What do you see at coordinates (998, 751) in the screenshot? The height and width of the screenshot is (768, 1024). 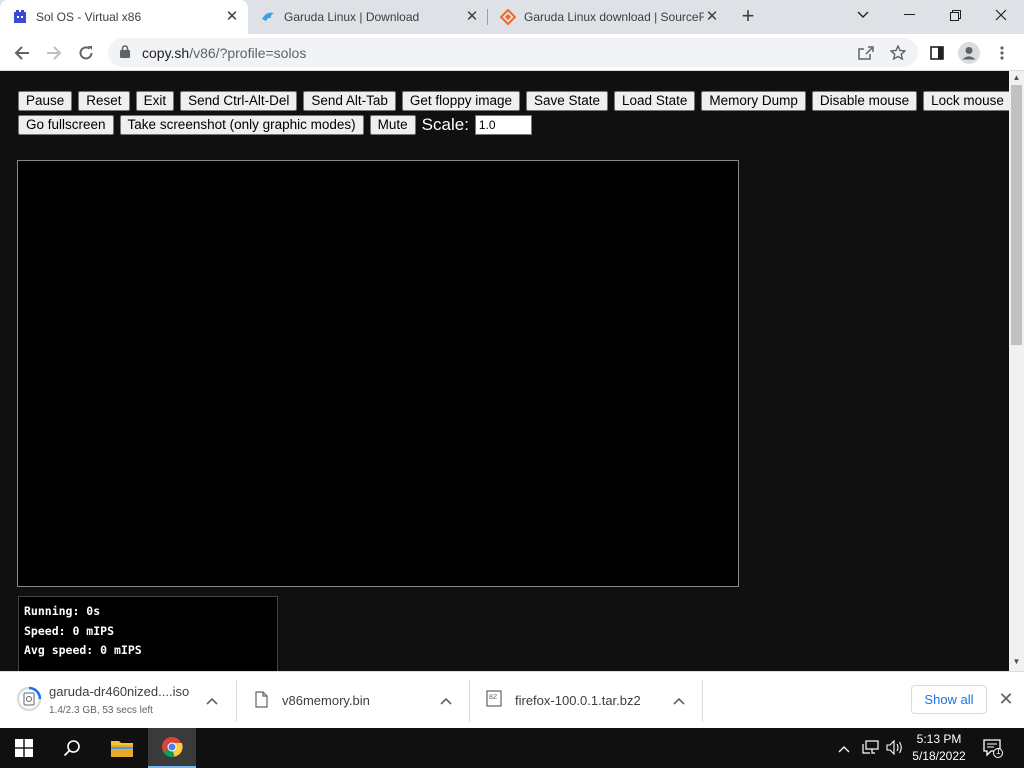 I see `notification-count: 1` at bounding box center [998, 751].